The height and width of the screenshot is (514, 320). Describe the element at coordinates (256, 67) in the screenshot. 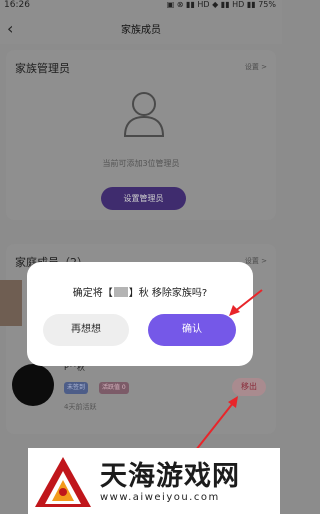

I see `admin-settings-link: 设置 >` at that location.